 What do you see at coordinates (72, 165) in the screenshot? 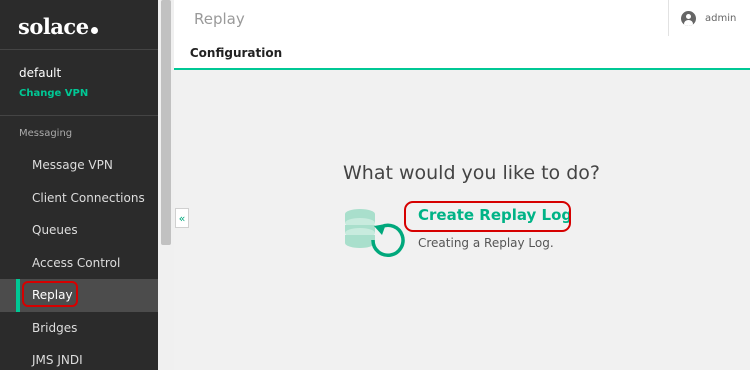
I see `sidebar-item-label: Message VPN` at bounding box center [72, 165].